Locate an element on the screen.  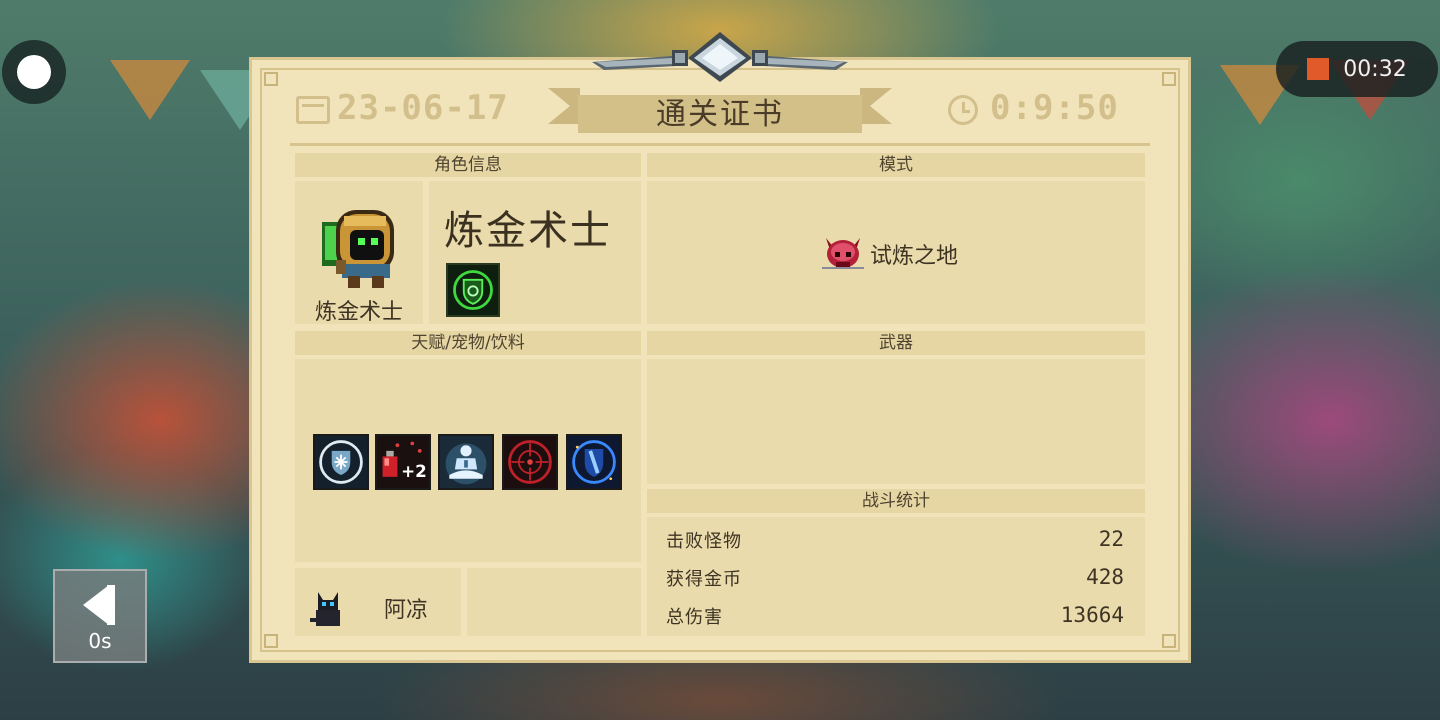
character-info-heading: 角色信息 is located at coordinates (468, 165).